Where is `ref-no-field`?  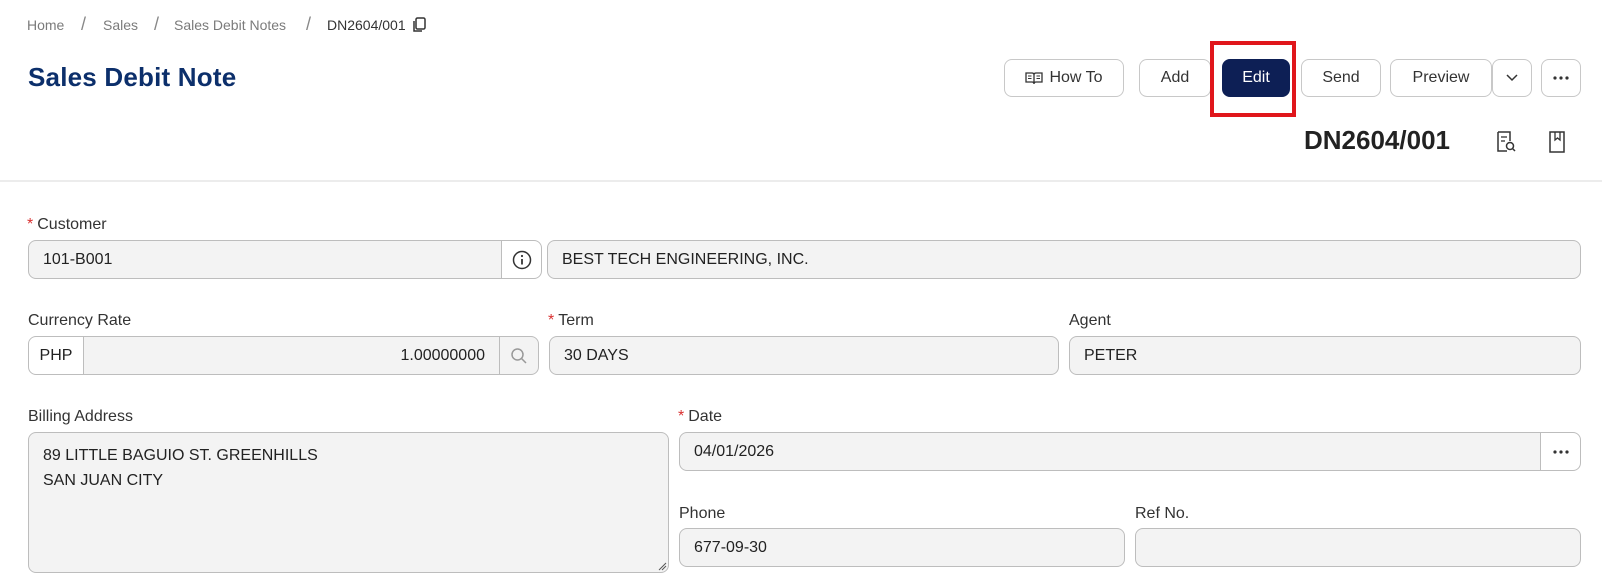
ref-no-field is located at coordinates (1358, 547).